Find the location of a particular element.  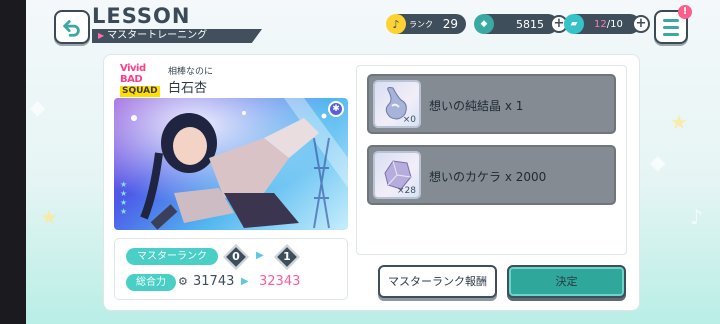

back-arrow-icon is located at coordinates (71, 28).